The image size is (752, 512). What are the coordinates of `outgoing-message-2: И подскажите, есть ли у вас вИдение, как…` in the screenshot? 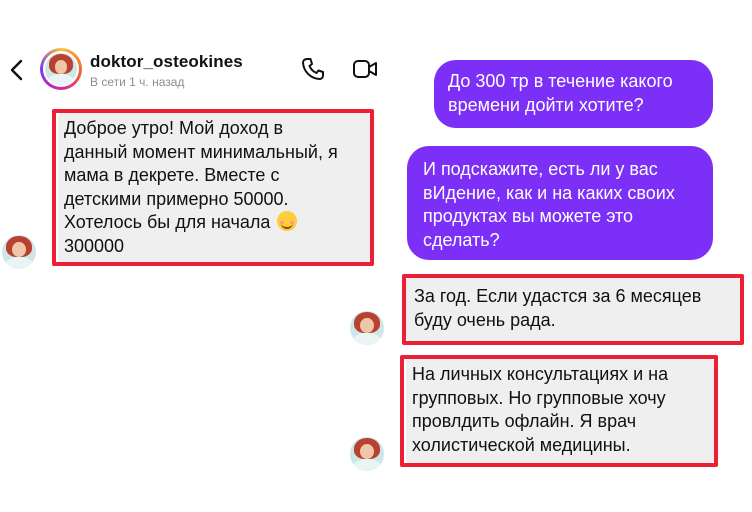 It's located at (560, 203).